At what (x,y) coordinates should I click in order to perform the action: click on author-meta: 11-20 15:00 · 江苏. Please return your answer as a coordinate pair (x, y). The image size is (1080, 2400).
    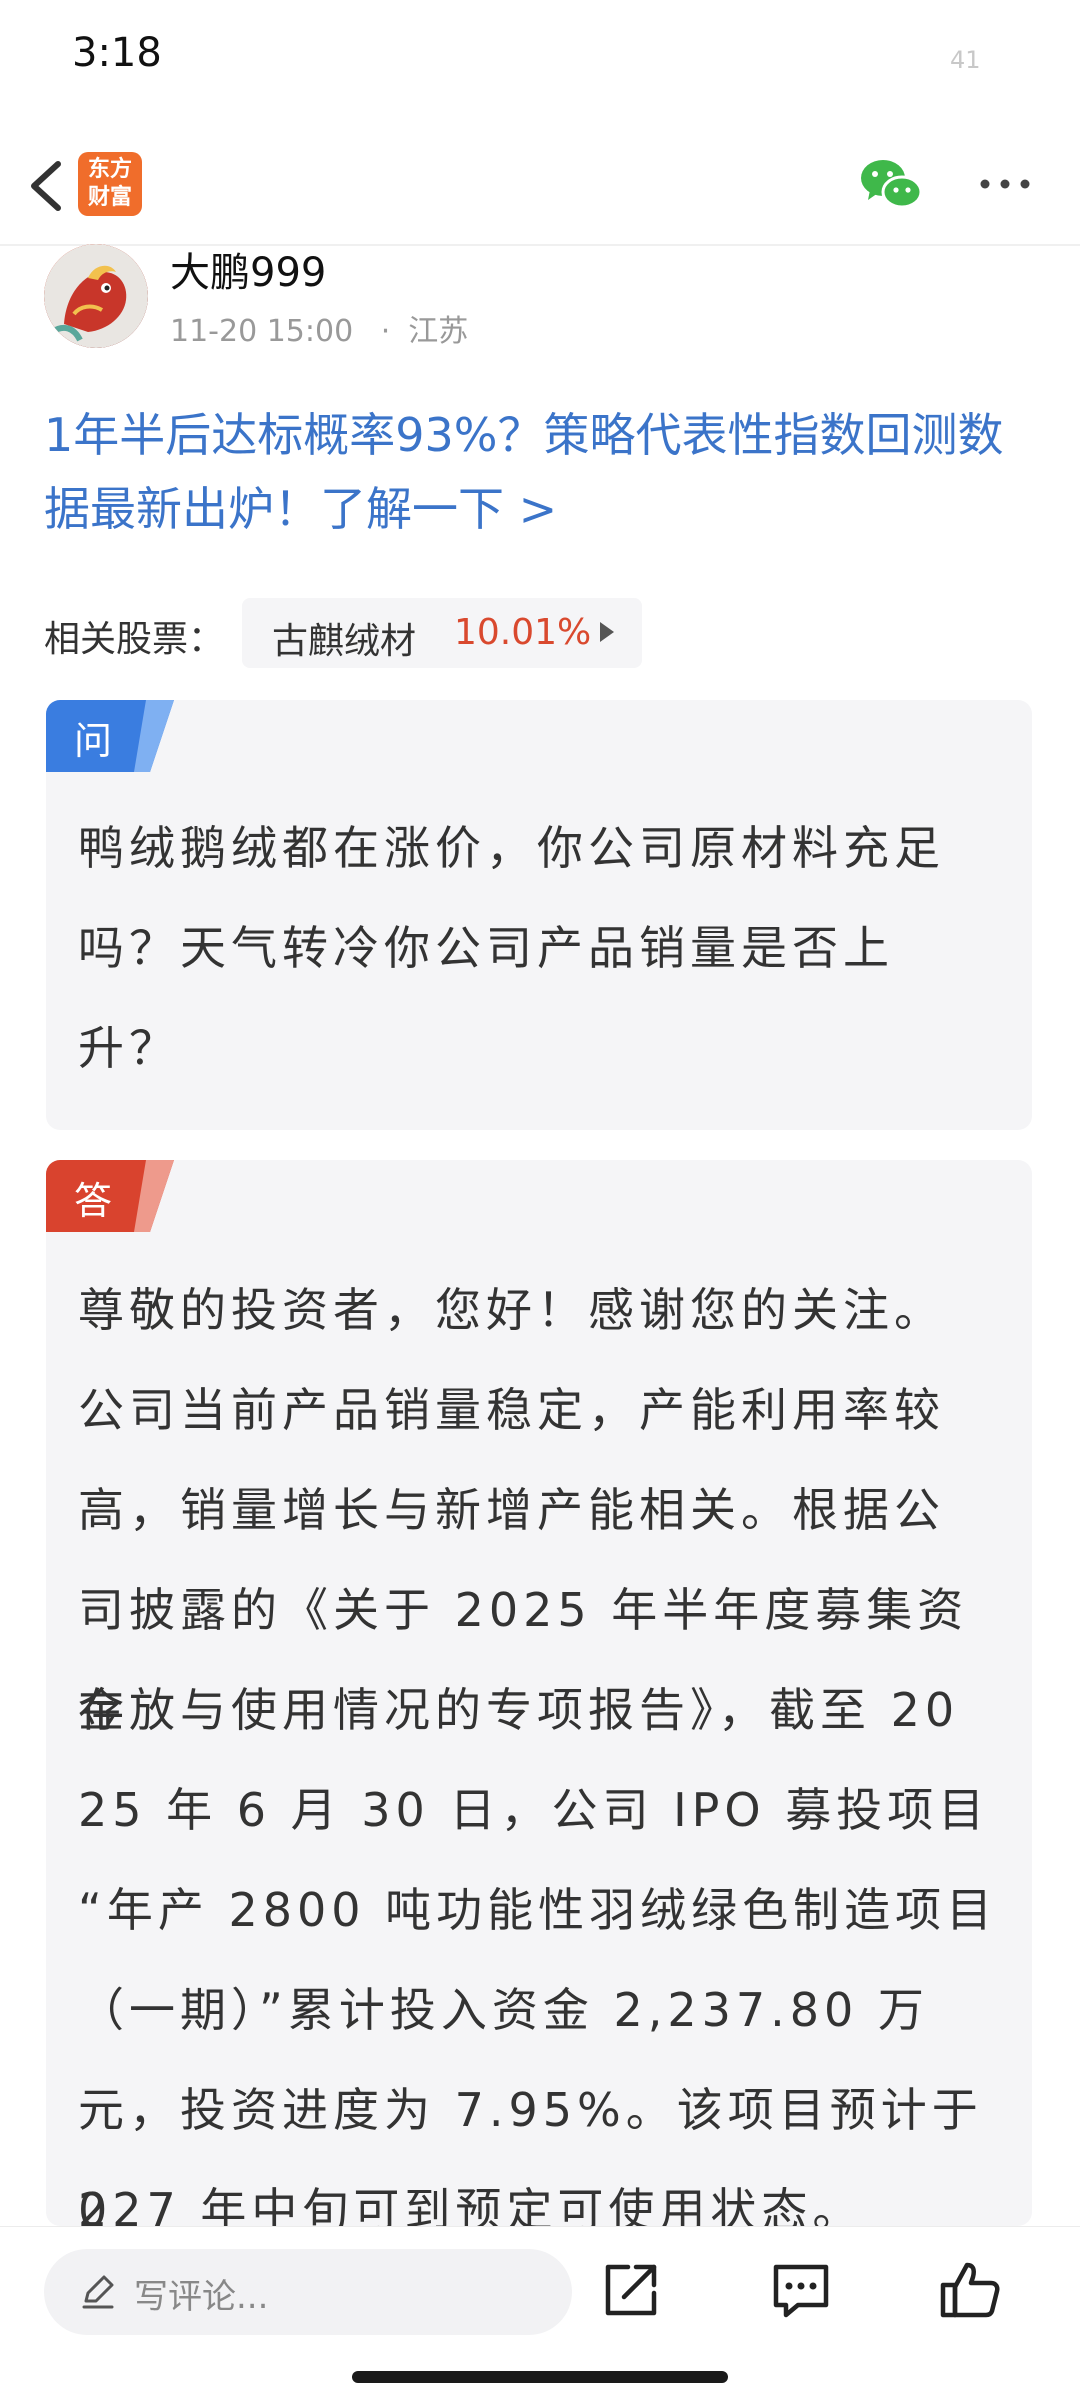
    Looking at the image, I should click on (328, 328).